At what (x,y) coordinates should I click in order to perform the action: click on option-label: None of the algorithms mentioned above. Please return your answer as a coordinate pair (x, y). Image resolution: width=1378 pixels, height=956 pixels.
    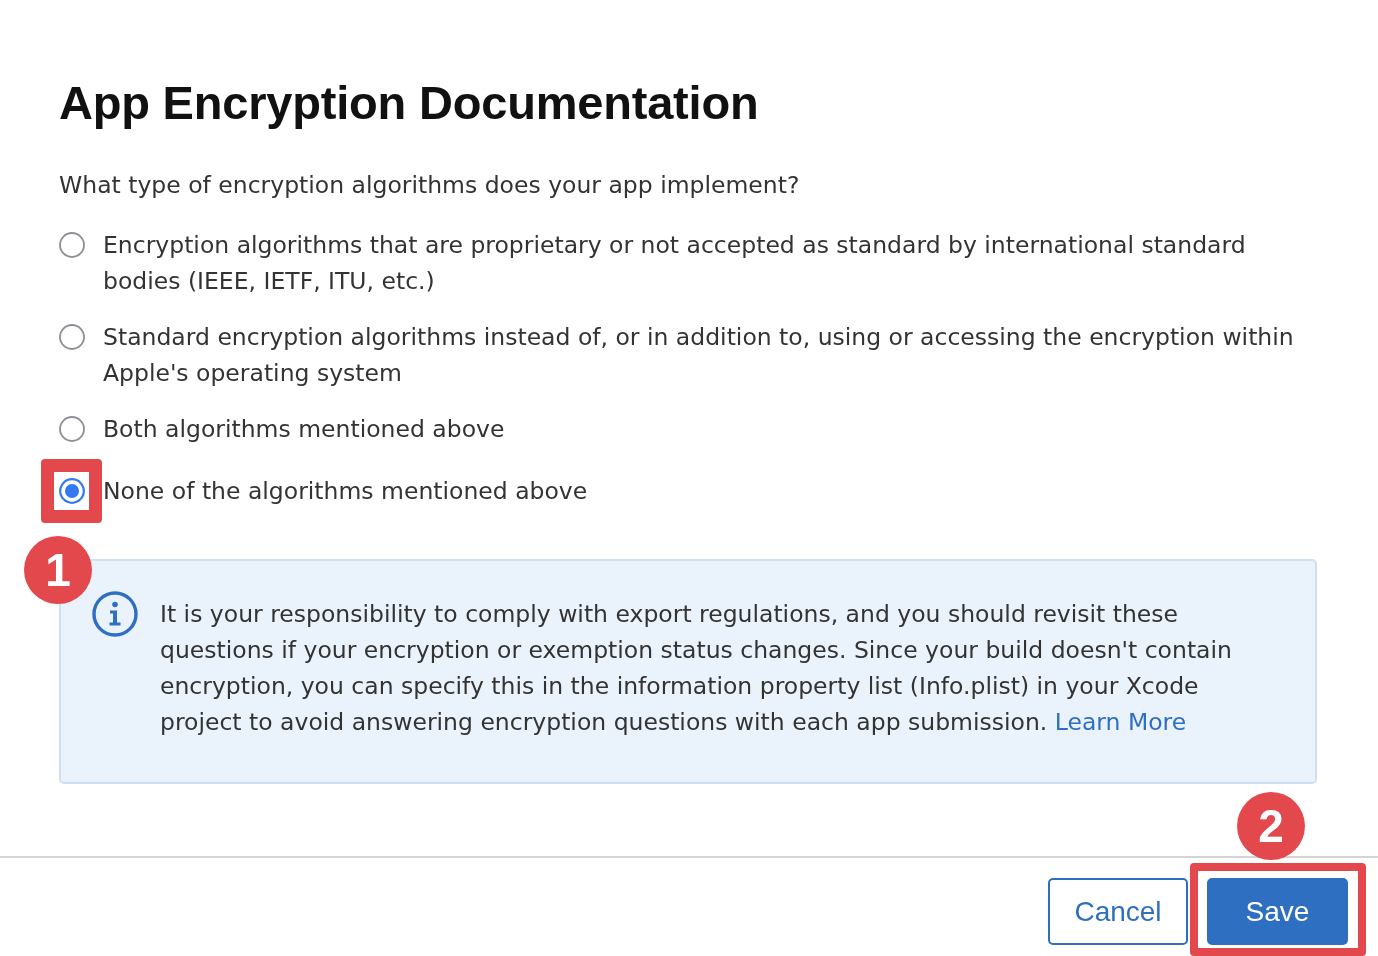
    Looking at the image, I should click on (345, 491).